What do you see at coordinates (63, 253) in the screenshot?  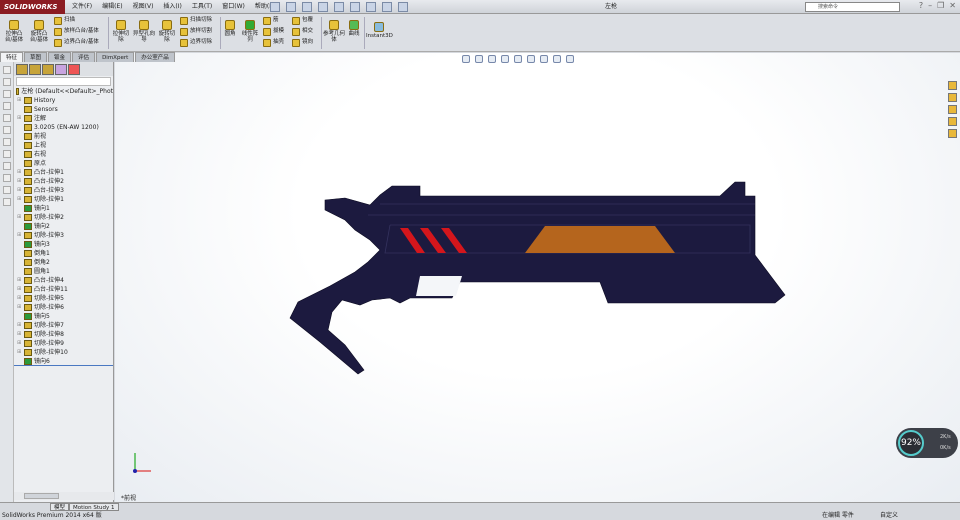 I see `tree-node: 倒角1` at bounding box center [63, 253].